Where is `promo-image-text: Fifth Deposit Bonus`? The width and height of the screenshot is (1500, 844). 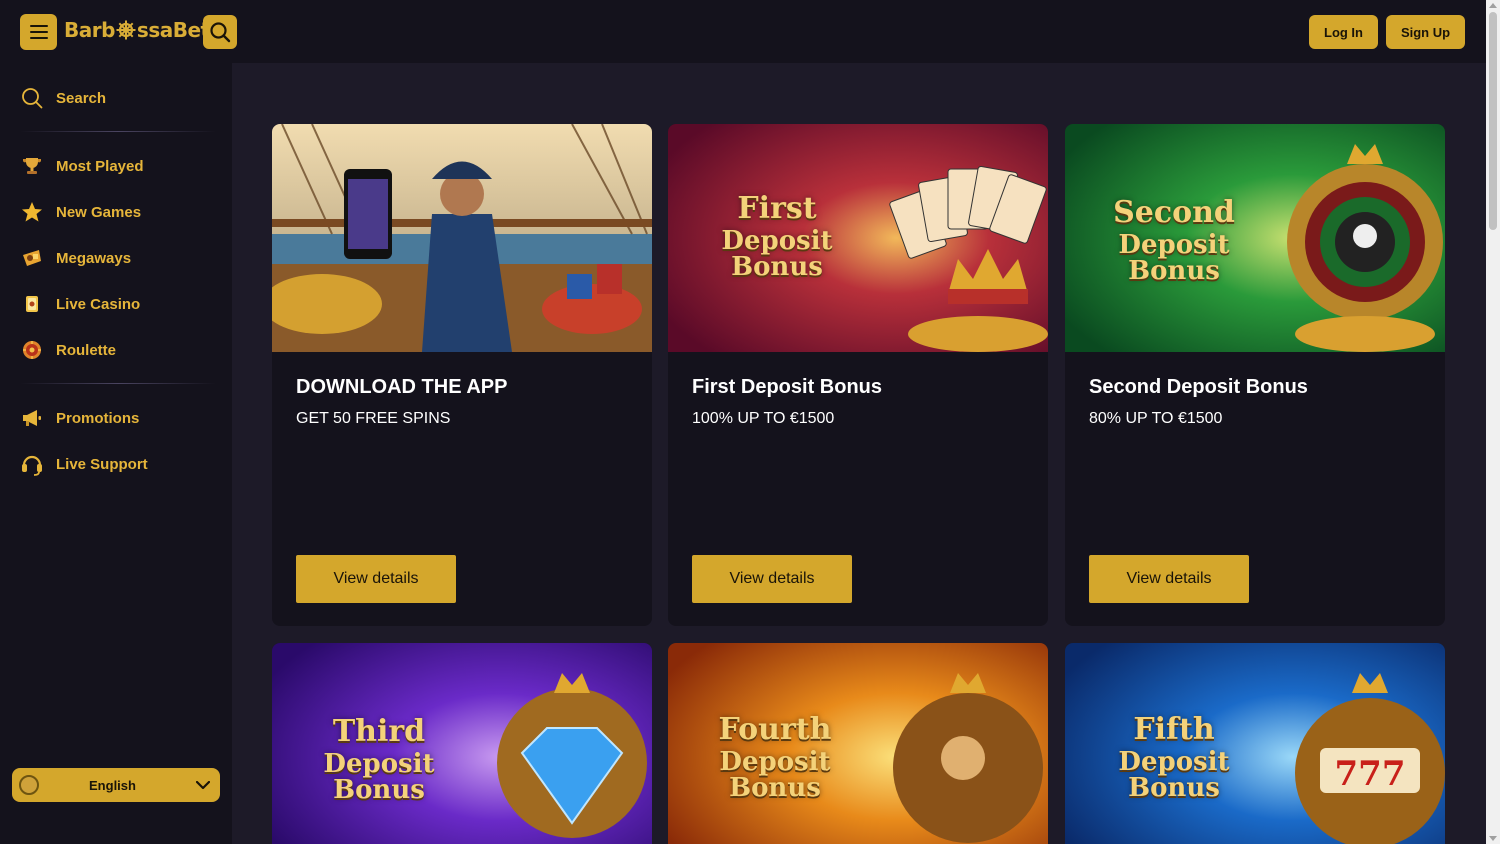
promo-image-text: Fifth Deposit Bonus is located at coordinates (1174, 757).